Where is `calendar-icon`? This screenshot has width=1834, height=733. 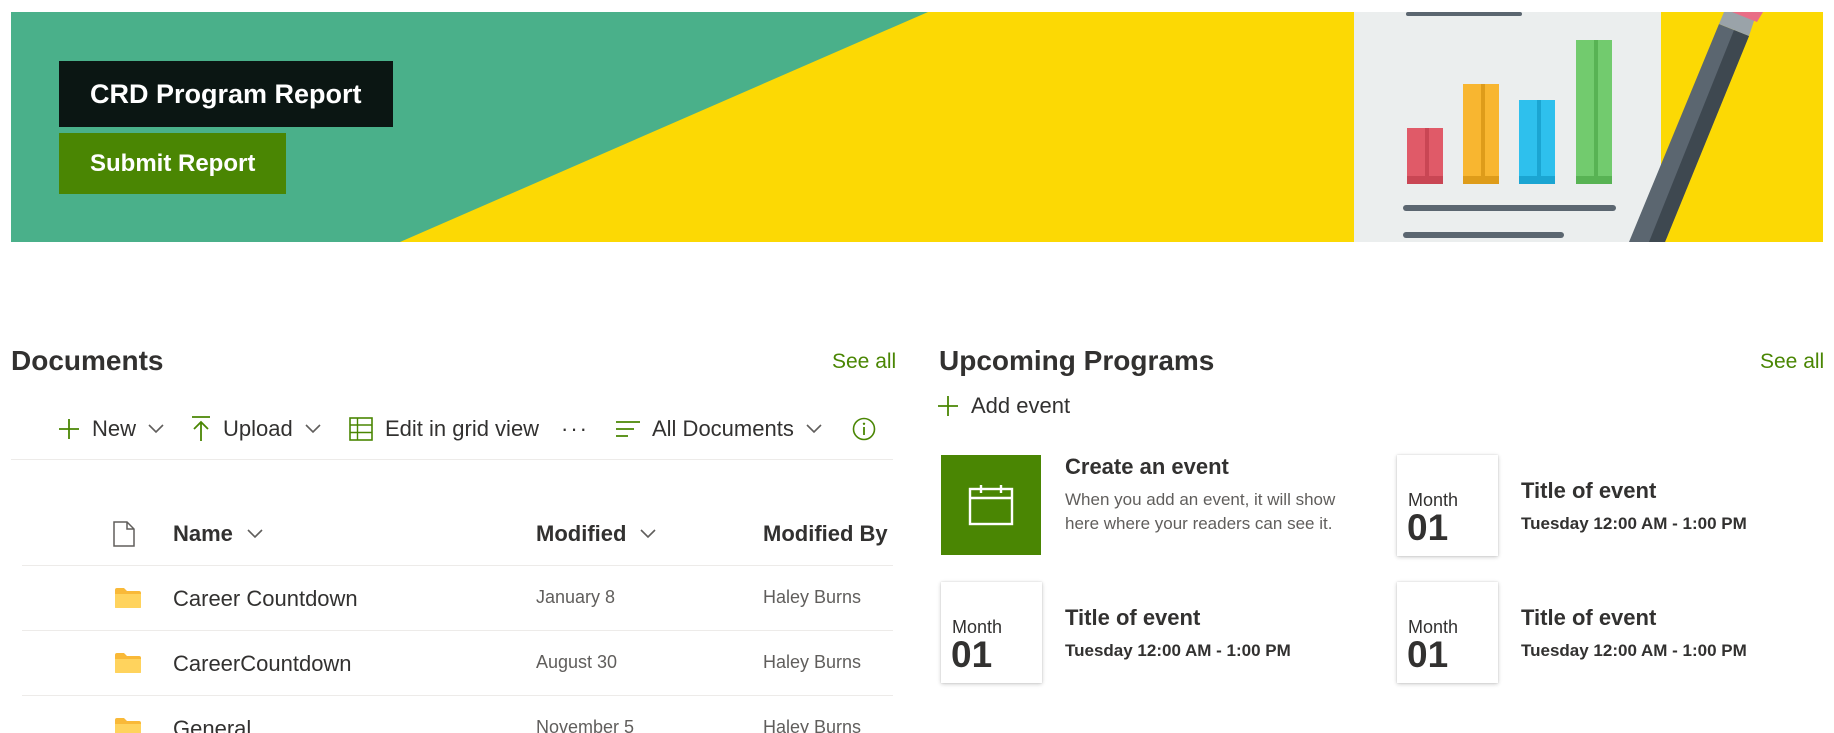
calendar-icon is located at coordinates (991, 505).